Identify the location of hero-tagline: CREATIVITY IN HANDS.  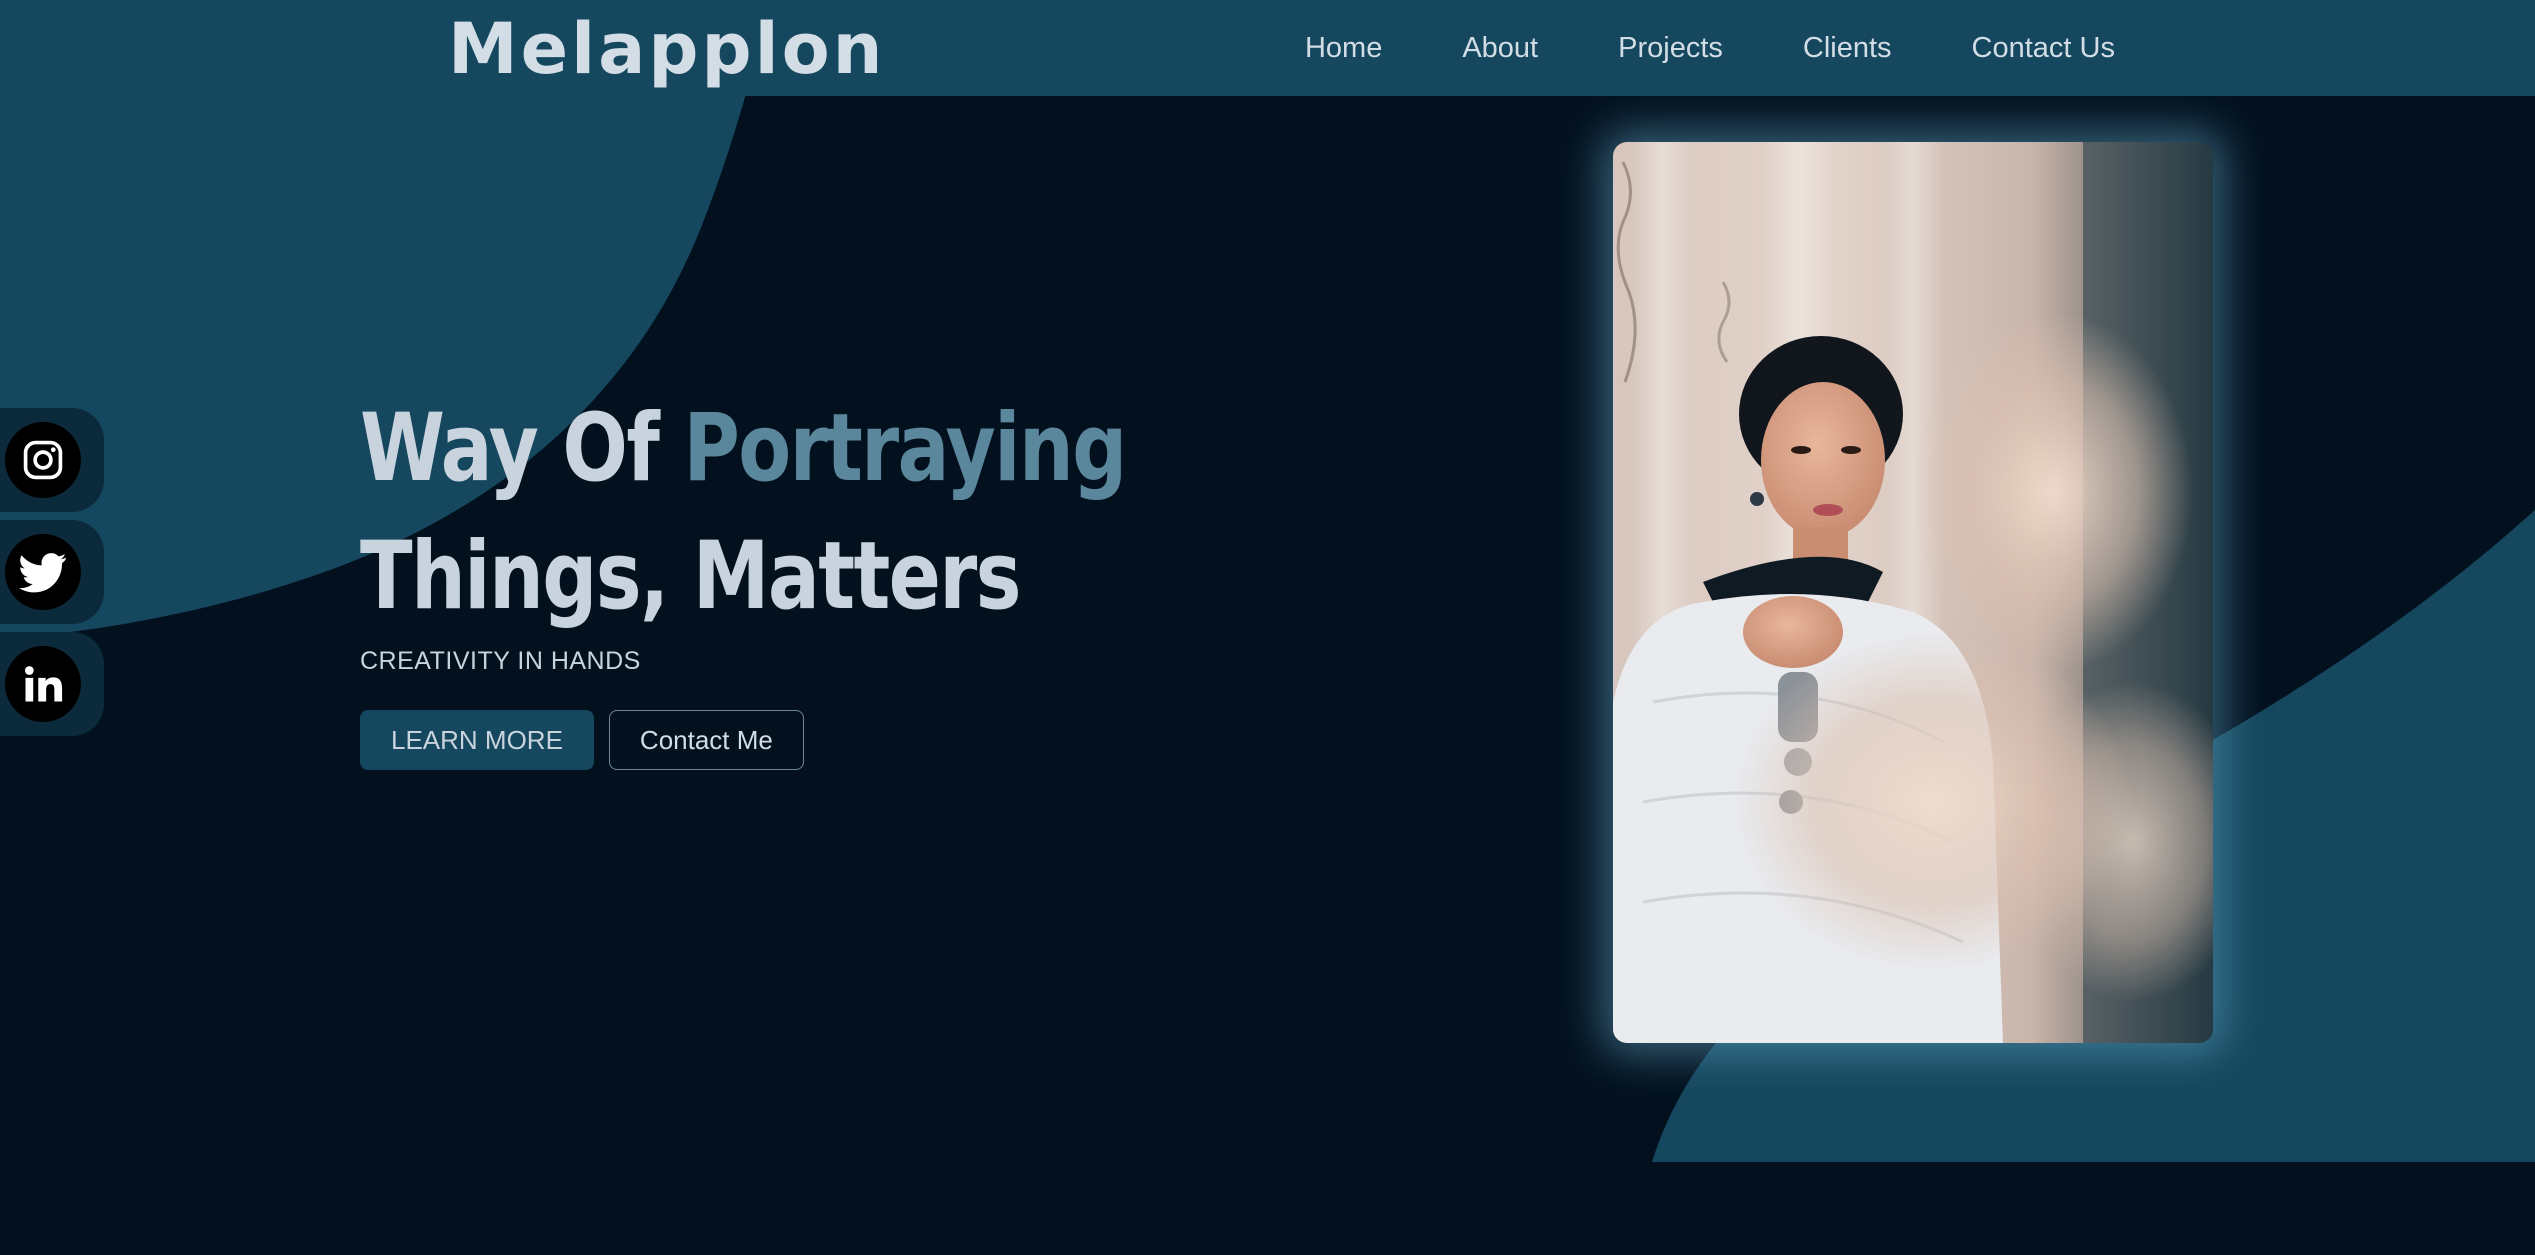
(500, 661).